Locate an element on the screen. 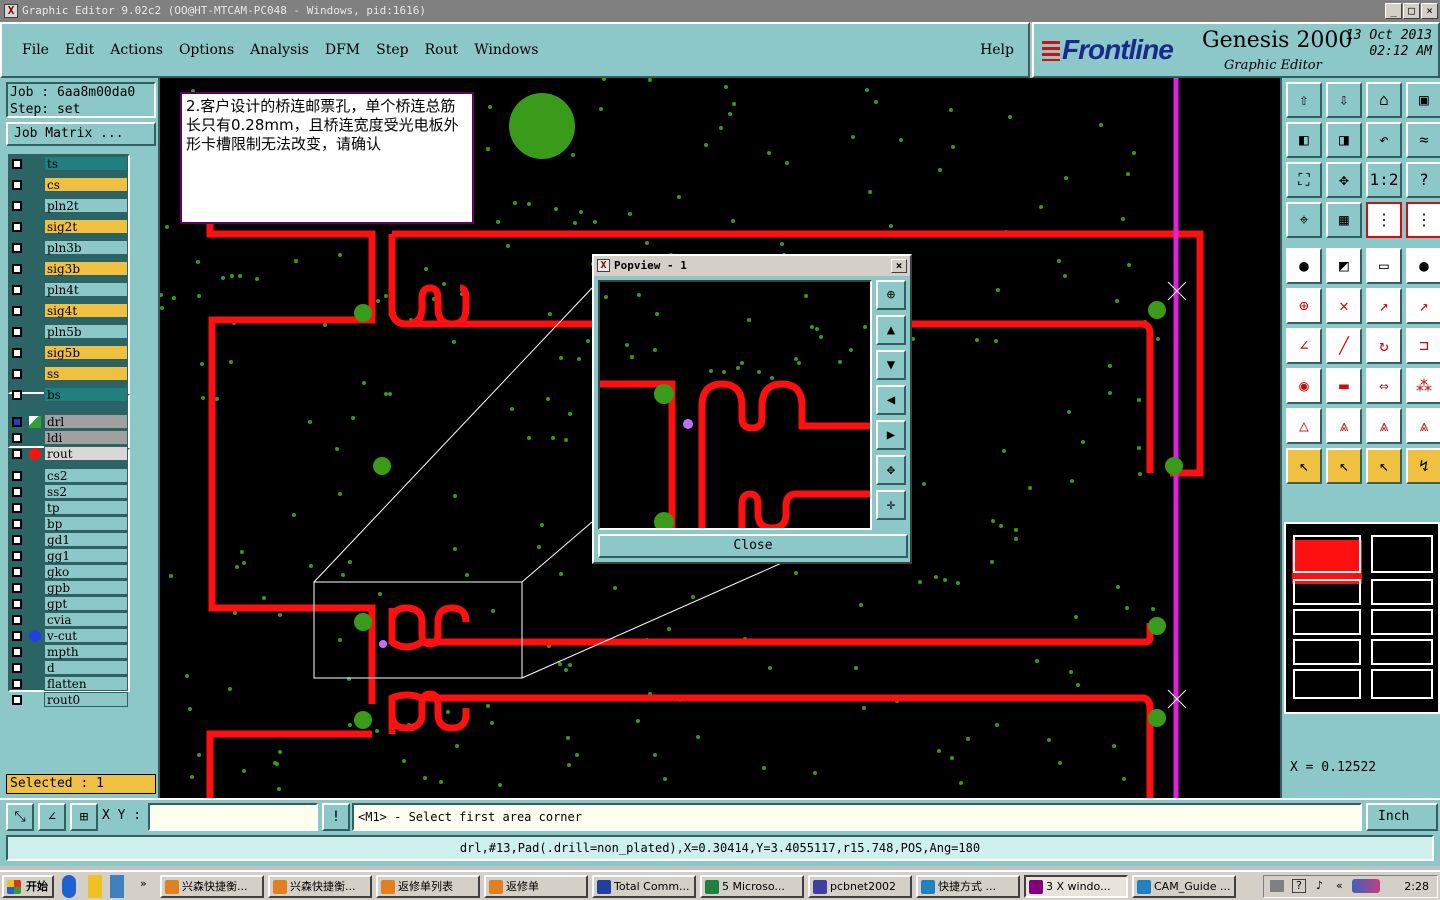 The height and width of the screenshot is (900, 1440). units-selector: Inch is located at coordinates (1402, 817).